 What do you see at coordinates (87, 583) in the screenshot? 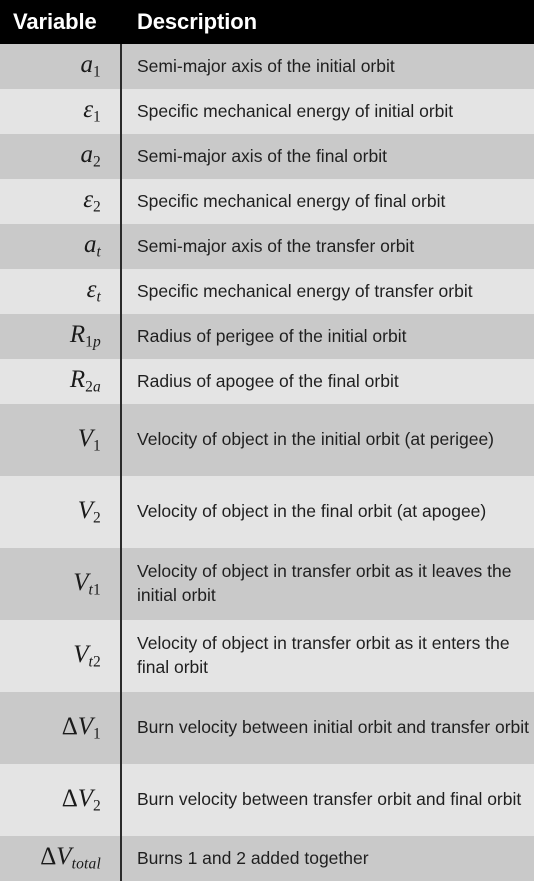
I see `variable-cell: Vt1` at bounding box center [87, 583].